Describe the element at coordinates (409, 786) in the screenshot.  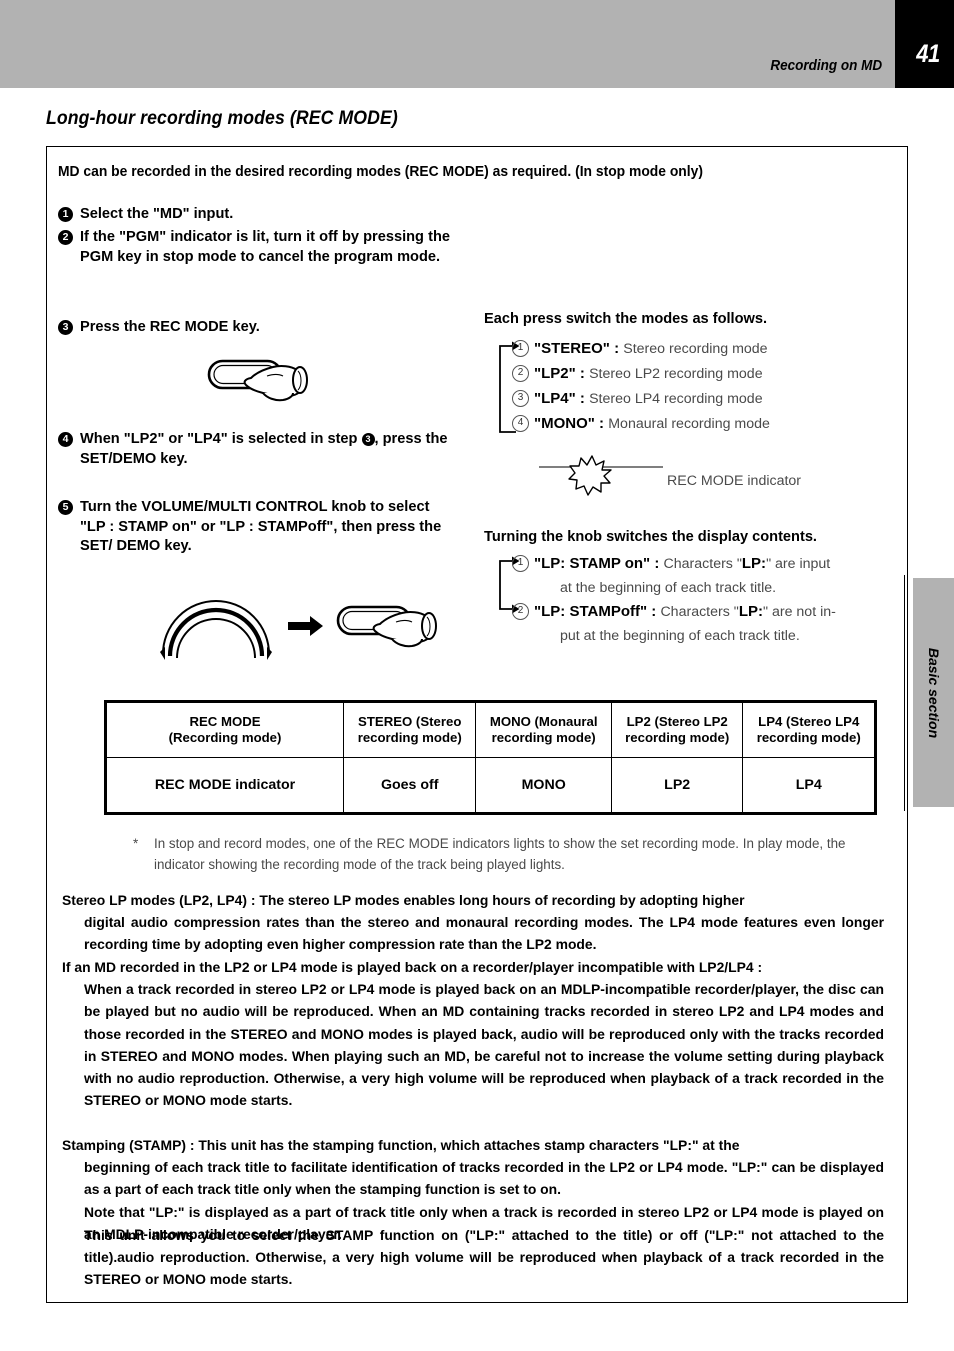
I see `table-cell: Goes off` at that location.